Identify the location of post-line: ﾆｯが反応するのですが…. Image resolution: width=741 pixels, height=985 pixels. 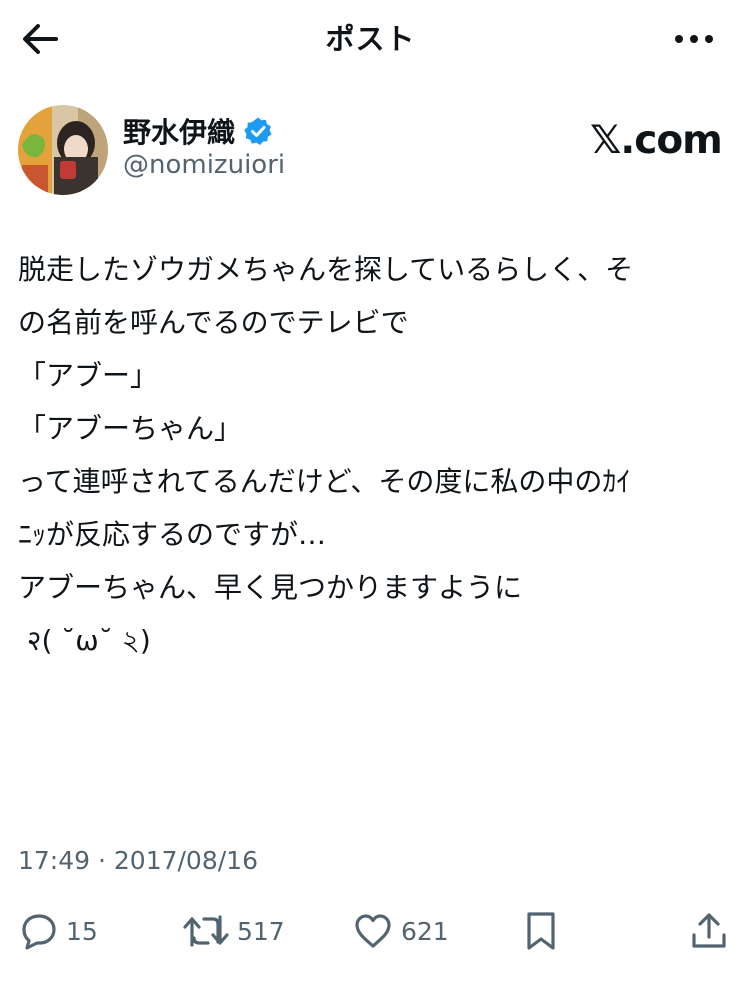
(172, 534).